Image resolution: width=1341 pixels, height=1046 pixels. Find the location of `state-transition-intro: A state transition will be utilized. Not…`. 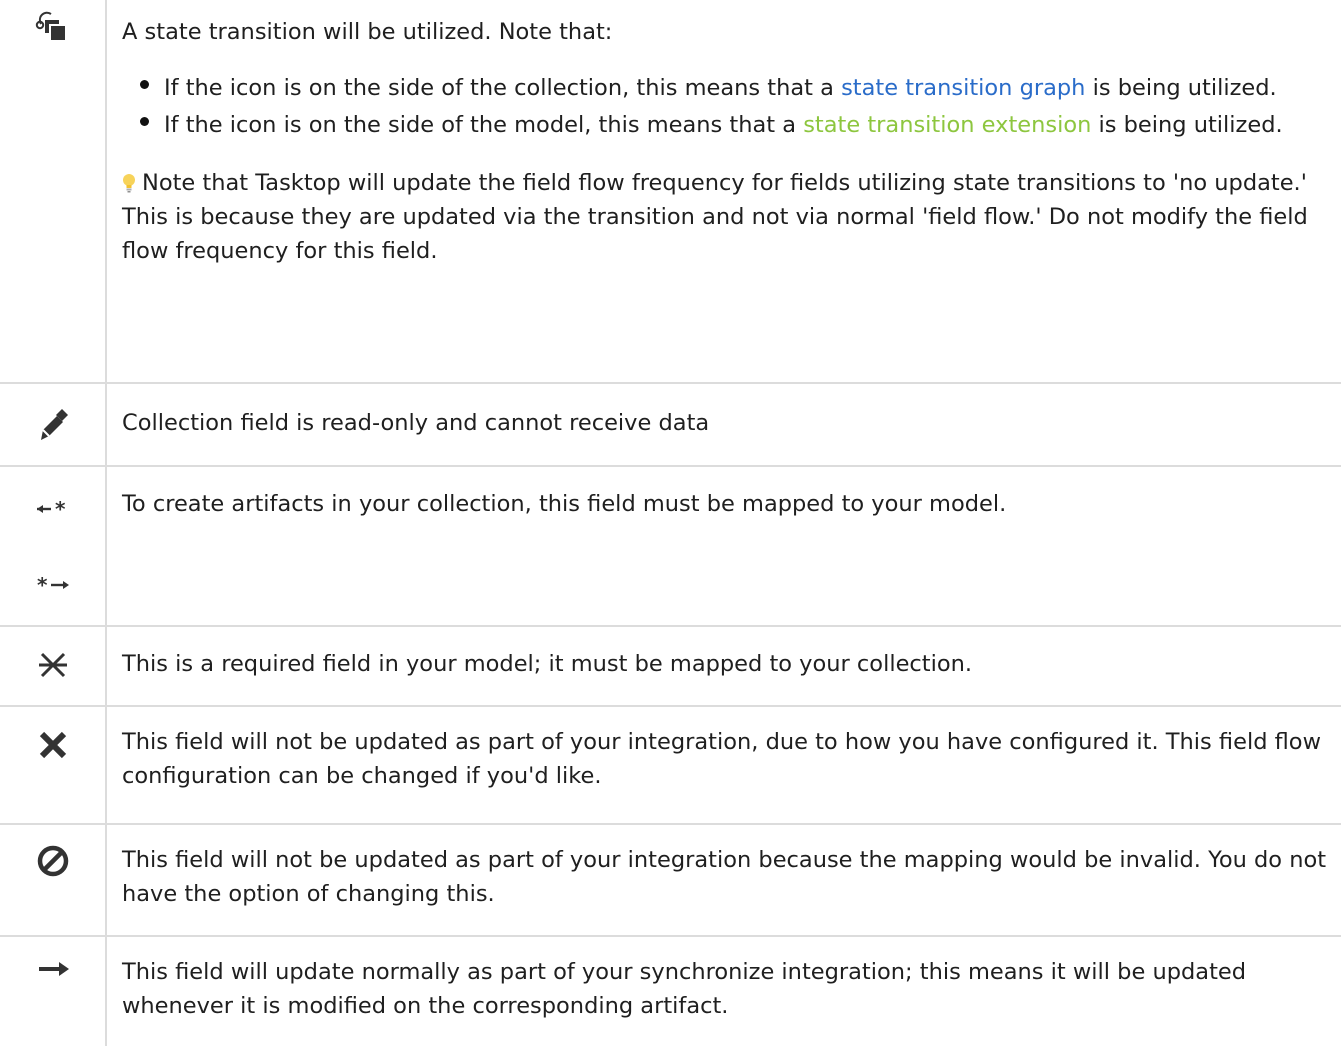

state-transition-intro: A state transition will be utilized. Not… is located at coordinates (367, 32).